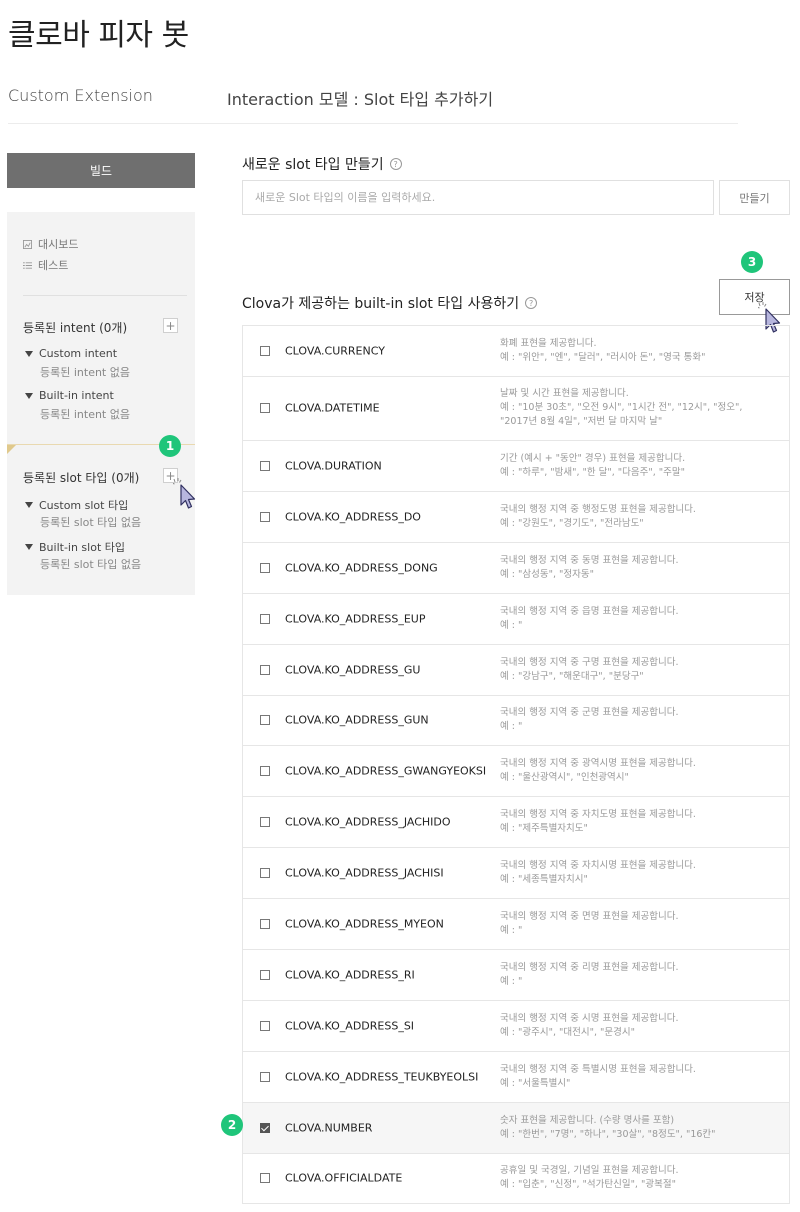  What do you see at coordinates (69, 395) in the screenshot?
I see `sidebar-group-builtin-intent: Built-in intent` at bounding box center [69, 395].